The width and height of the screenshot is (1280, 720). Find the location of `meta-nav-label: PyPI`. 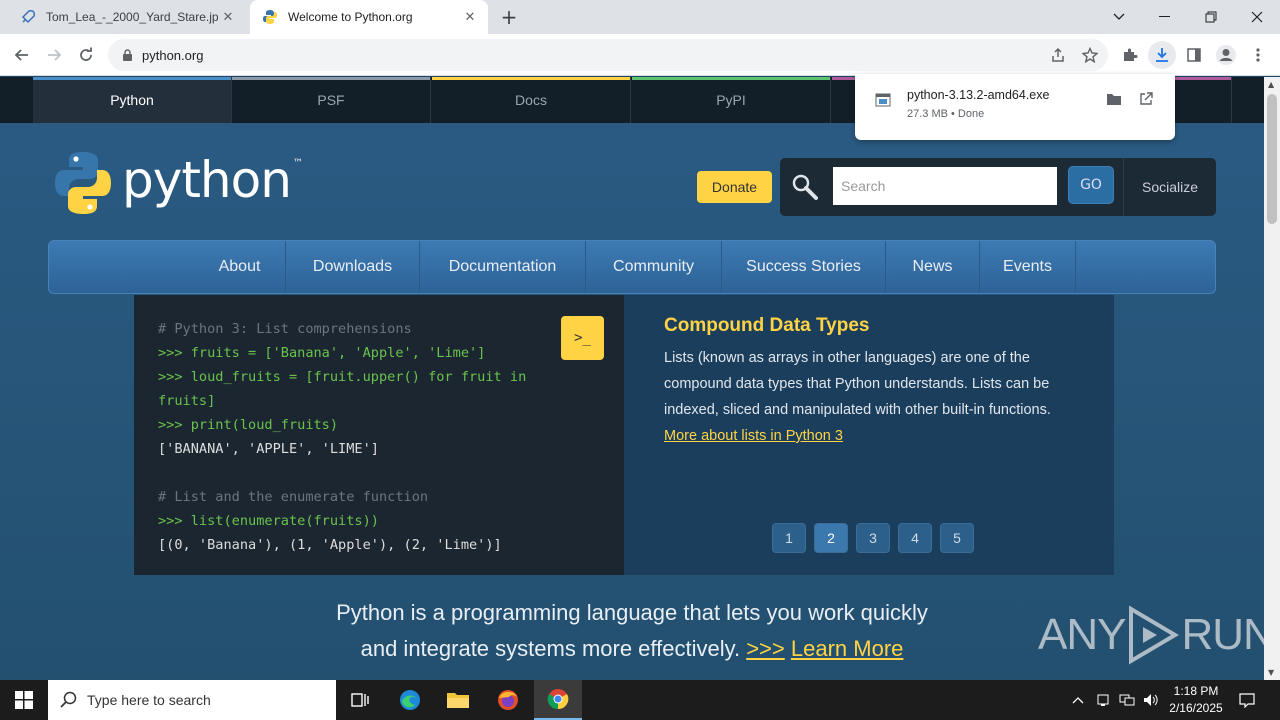

meta-nav-label: PyPI is located at coordinates (731, 100).